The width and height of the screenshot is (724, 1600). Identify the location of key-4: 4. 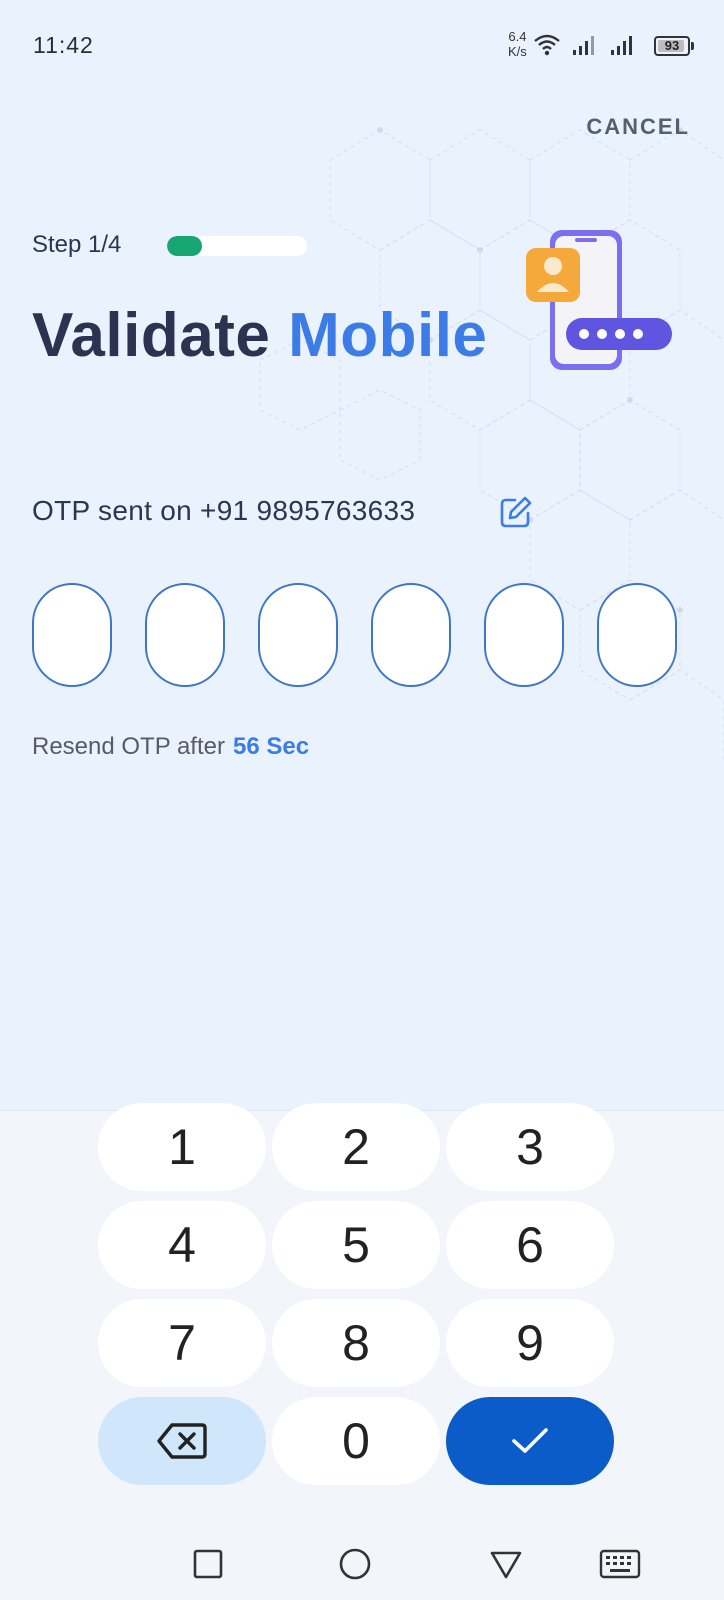
(182, 1245).